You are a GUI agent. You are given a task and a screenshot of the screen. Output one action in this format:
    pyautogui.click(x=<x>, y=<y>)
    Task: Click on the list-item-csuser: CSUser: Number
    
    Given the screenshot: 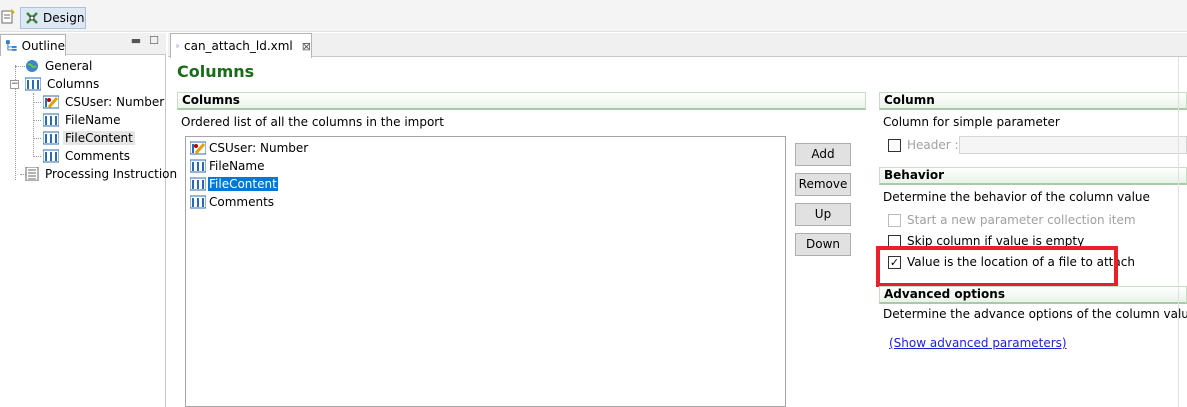 What is the action you would take?
    pyautogui.click(x=249, y=148)
    